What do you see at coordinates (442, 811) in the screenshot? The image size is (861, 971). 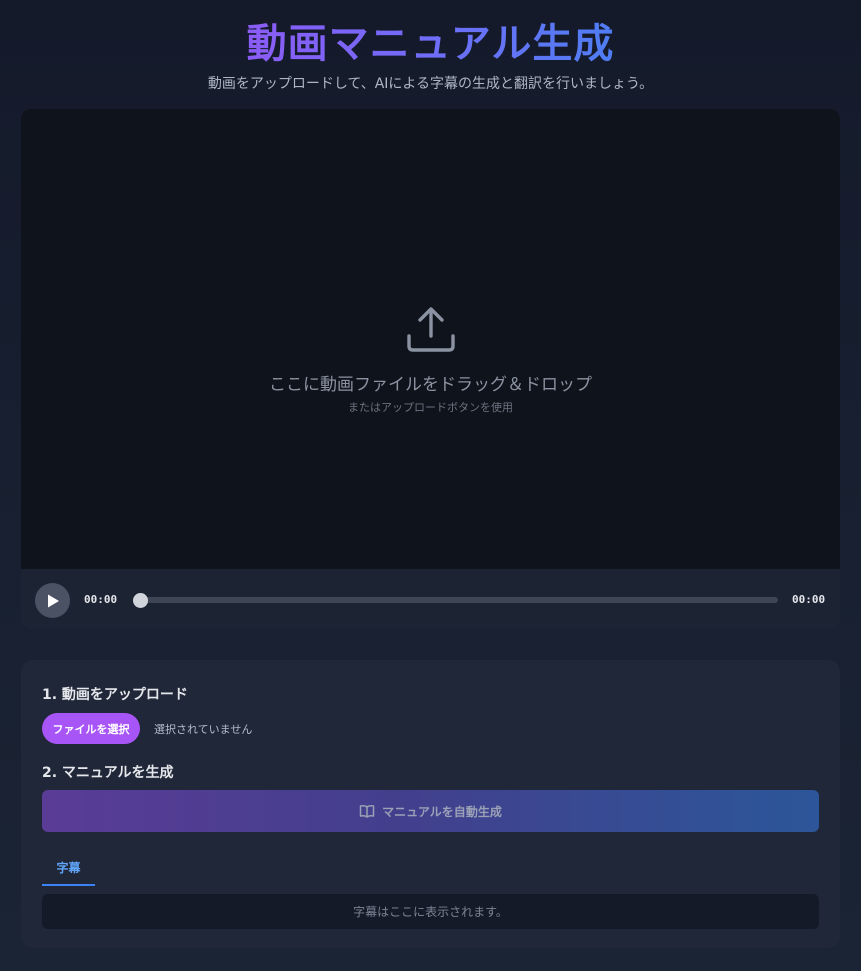 I see `generate-button-label: マニュアルを自動生成` at bounding box center [442, 811].